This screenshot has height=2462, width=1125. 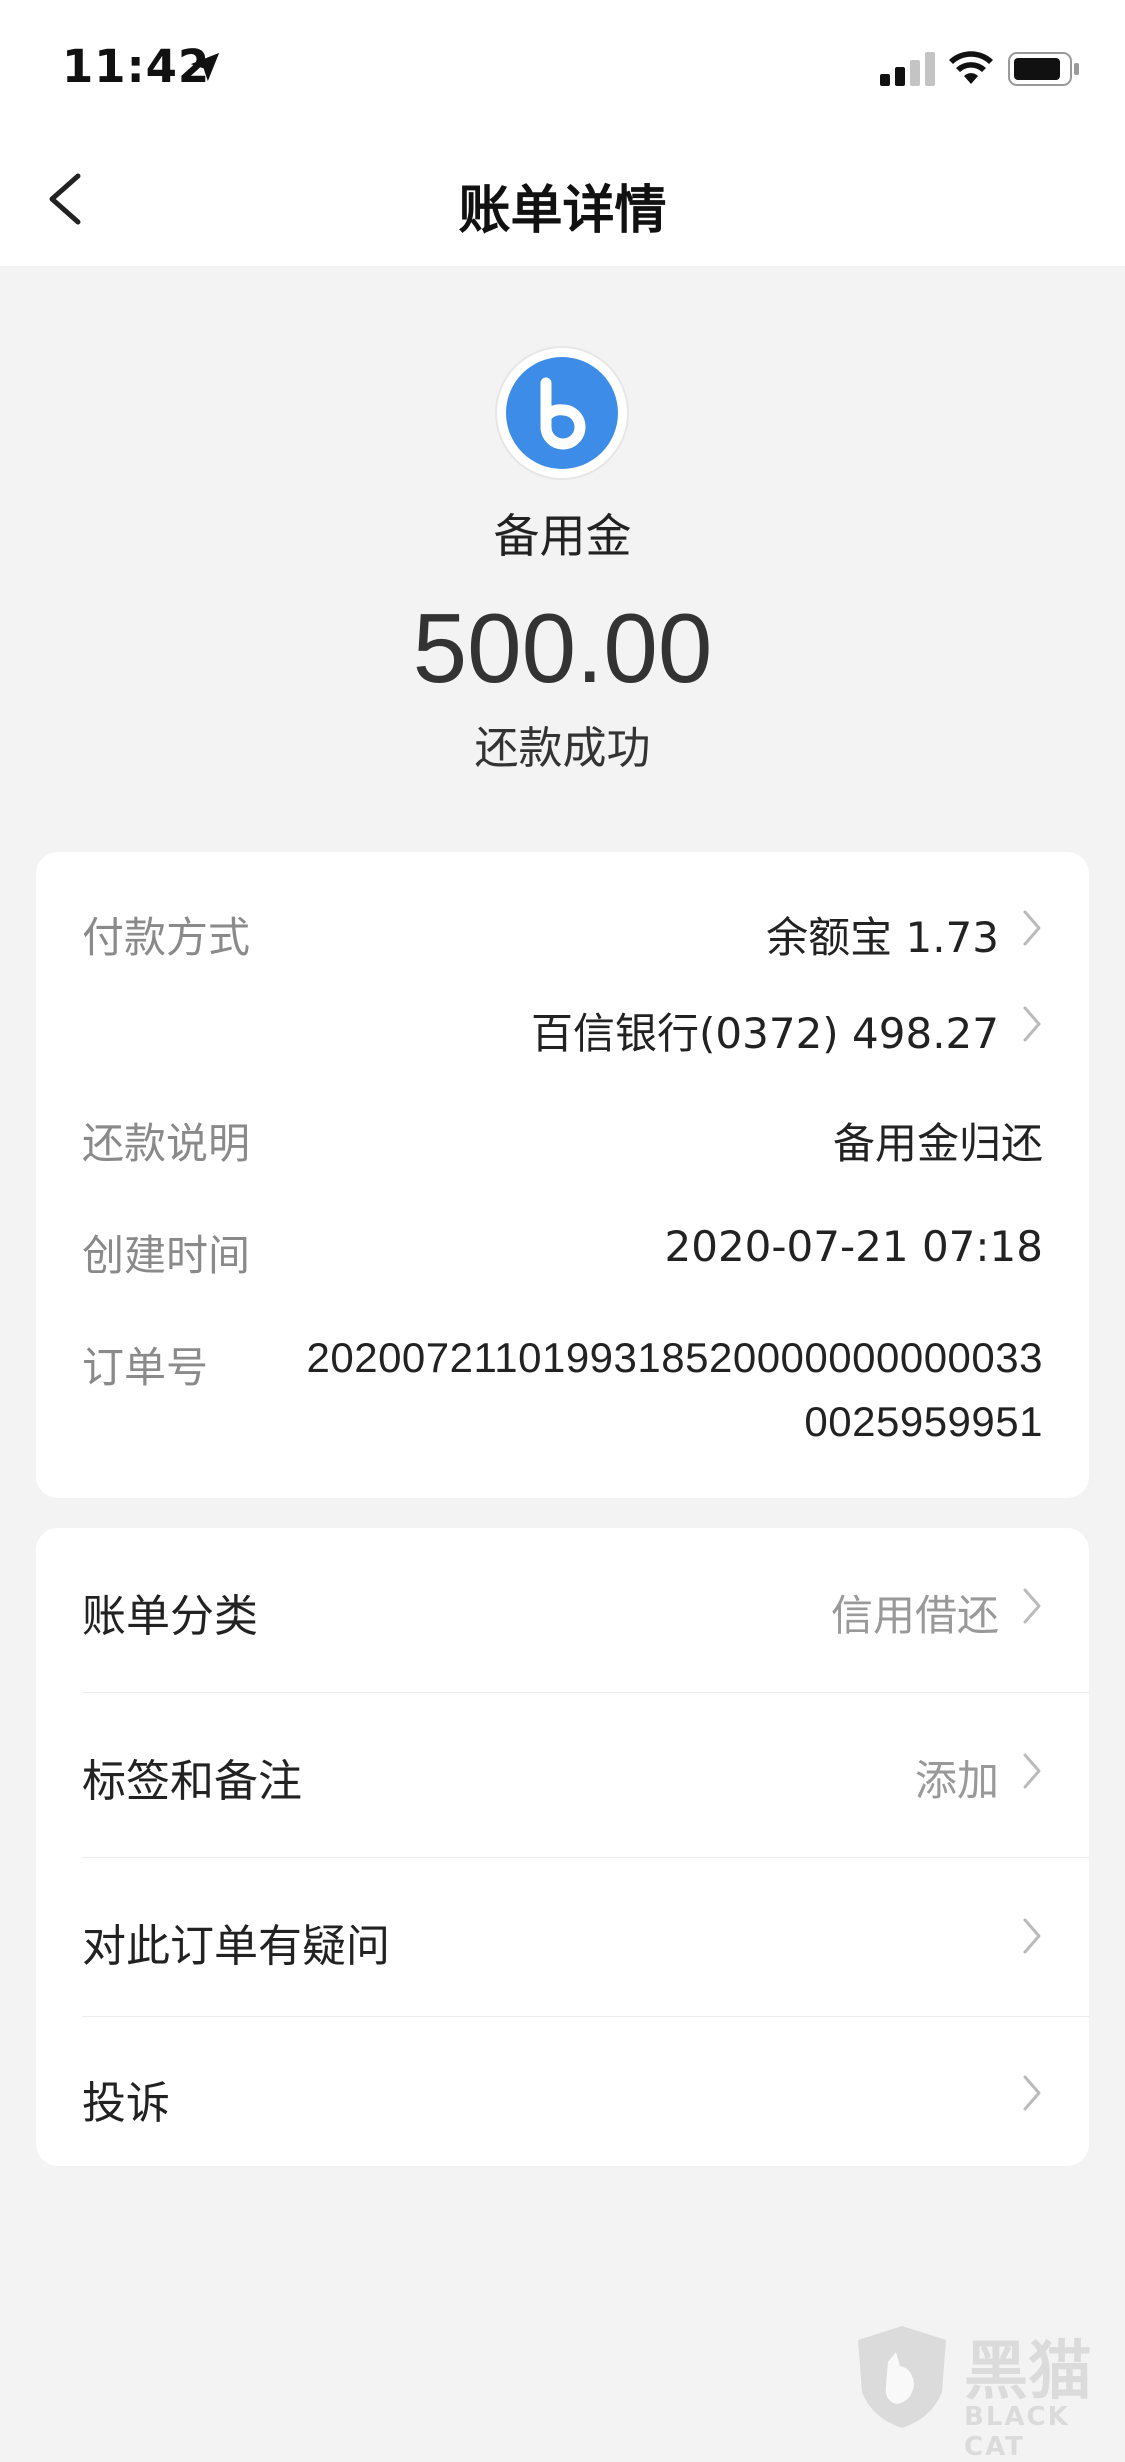 I want to click on order-number-label: 订单号, so click(x=145, y=1367).